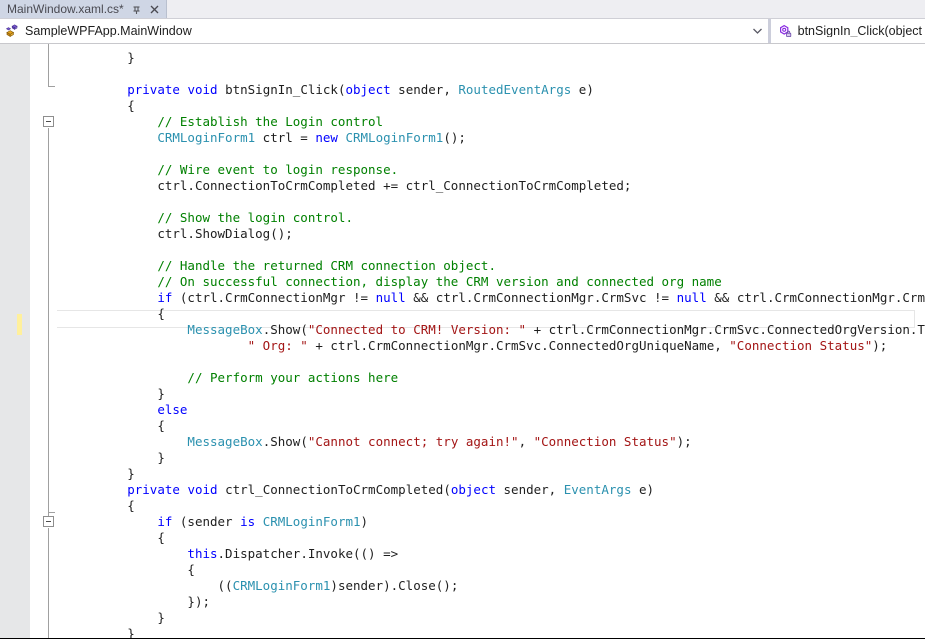 This screenshot has height=639, width=925. Describe the element at coordinates (51, 86) in the screenshot. I see `outline-tick-top` at that location.